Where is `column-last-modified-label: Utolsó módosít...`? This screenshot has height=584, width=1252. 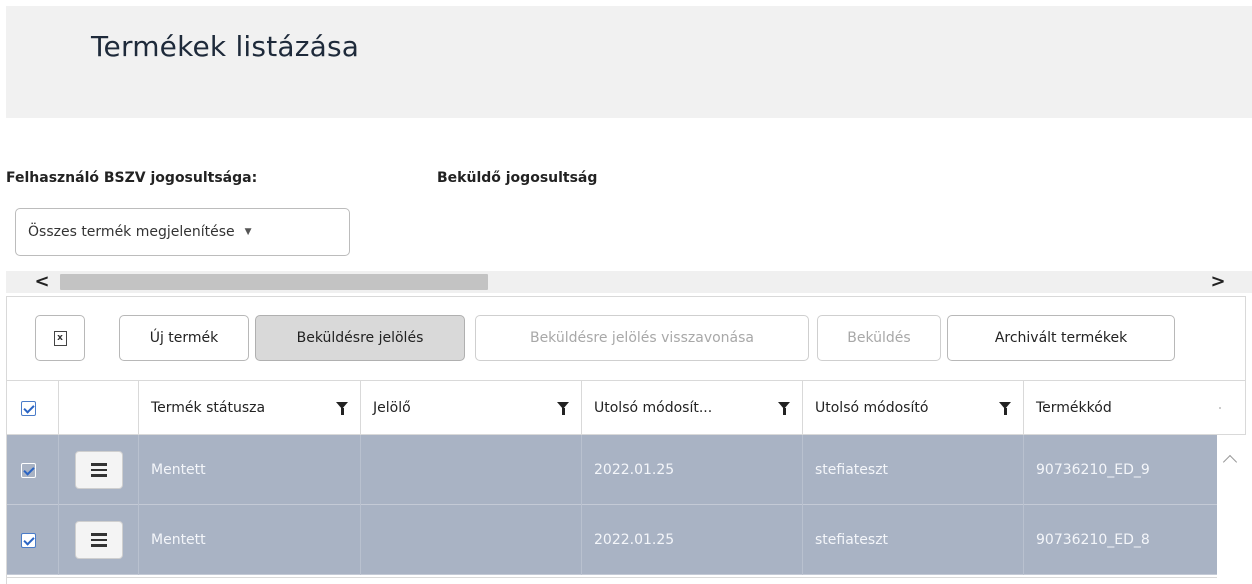
column-last-modified-label: Utolsó módosít... is located at coordinates (653, 408).